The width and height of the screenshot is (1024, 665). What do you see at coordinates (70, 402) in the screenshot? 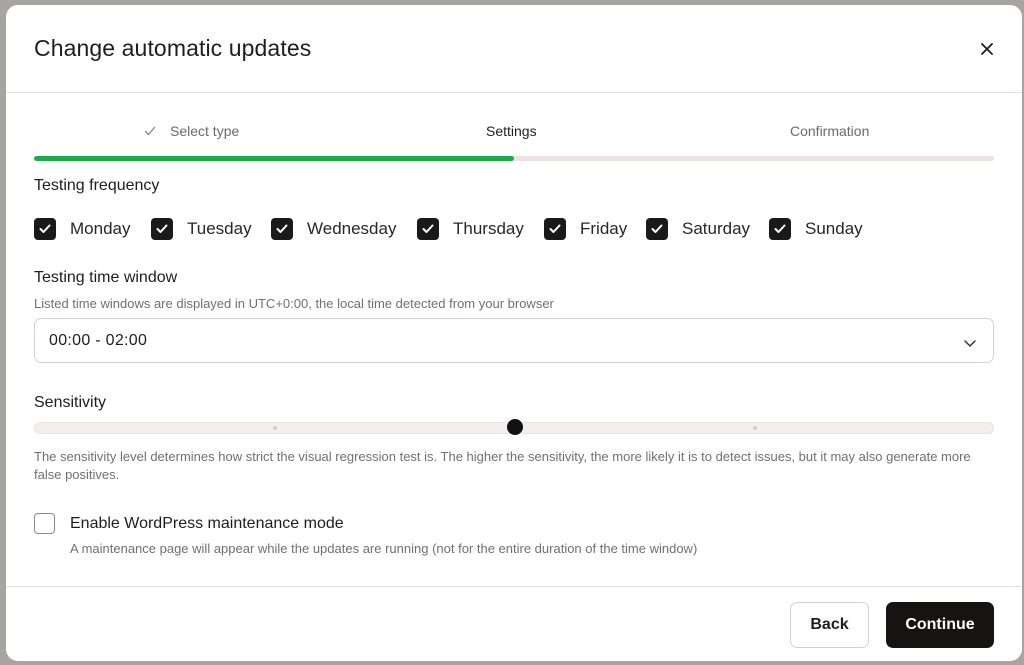
I see `sensitivity-title: Sensitivity` at bounding box center [70, 402].